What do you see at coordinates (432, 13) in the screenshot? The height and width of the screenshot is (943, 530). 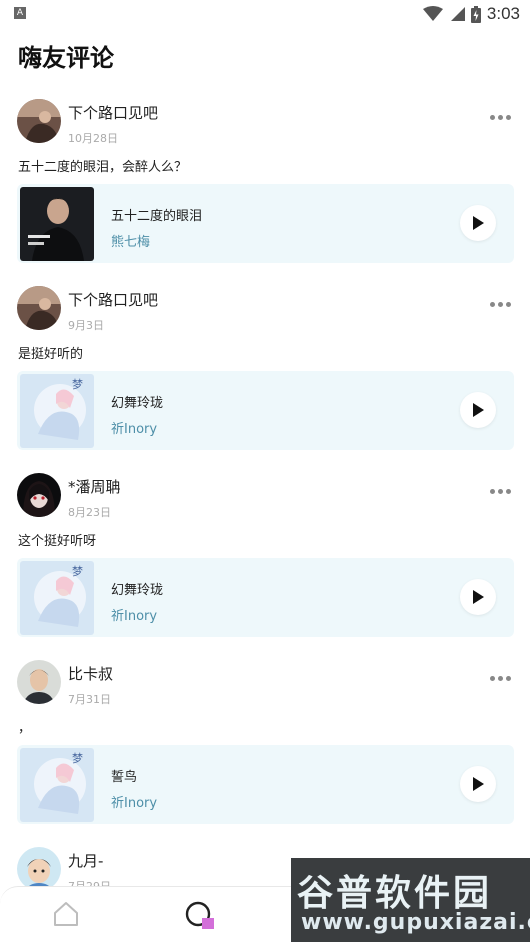 I see `wifi-icon` at bounding box center [432, 13].